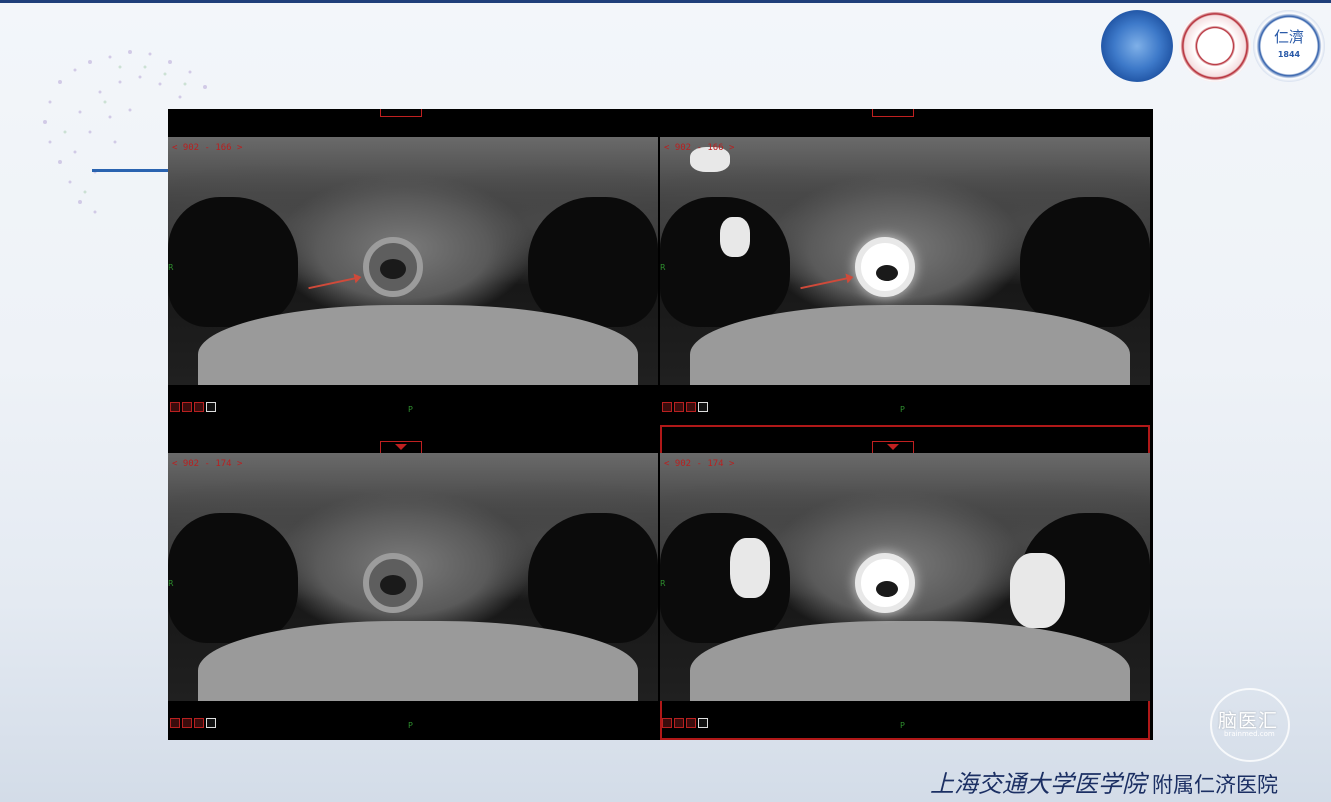  Describe the element at coordinates (1137, 46) in the screenshot. I see `school-emblem-icon` at that location.